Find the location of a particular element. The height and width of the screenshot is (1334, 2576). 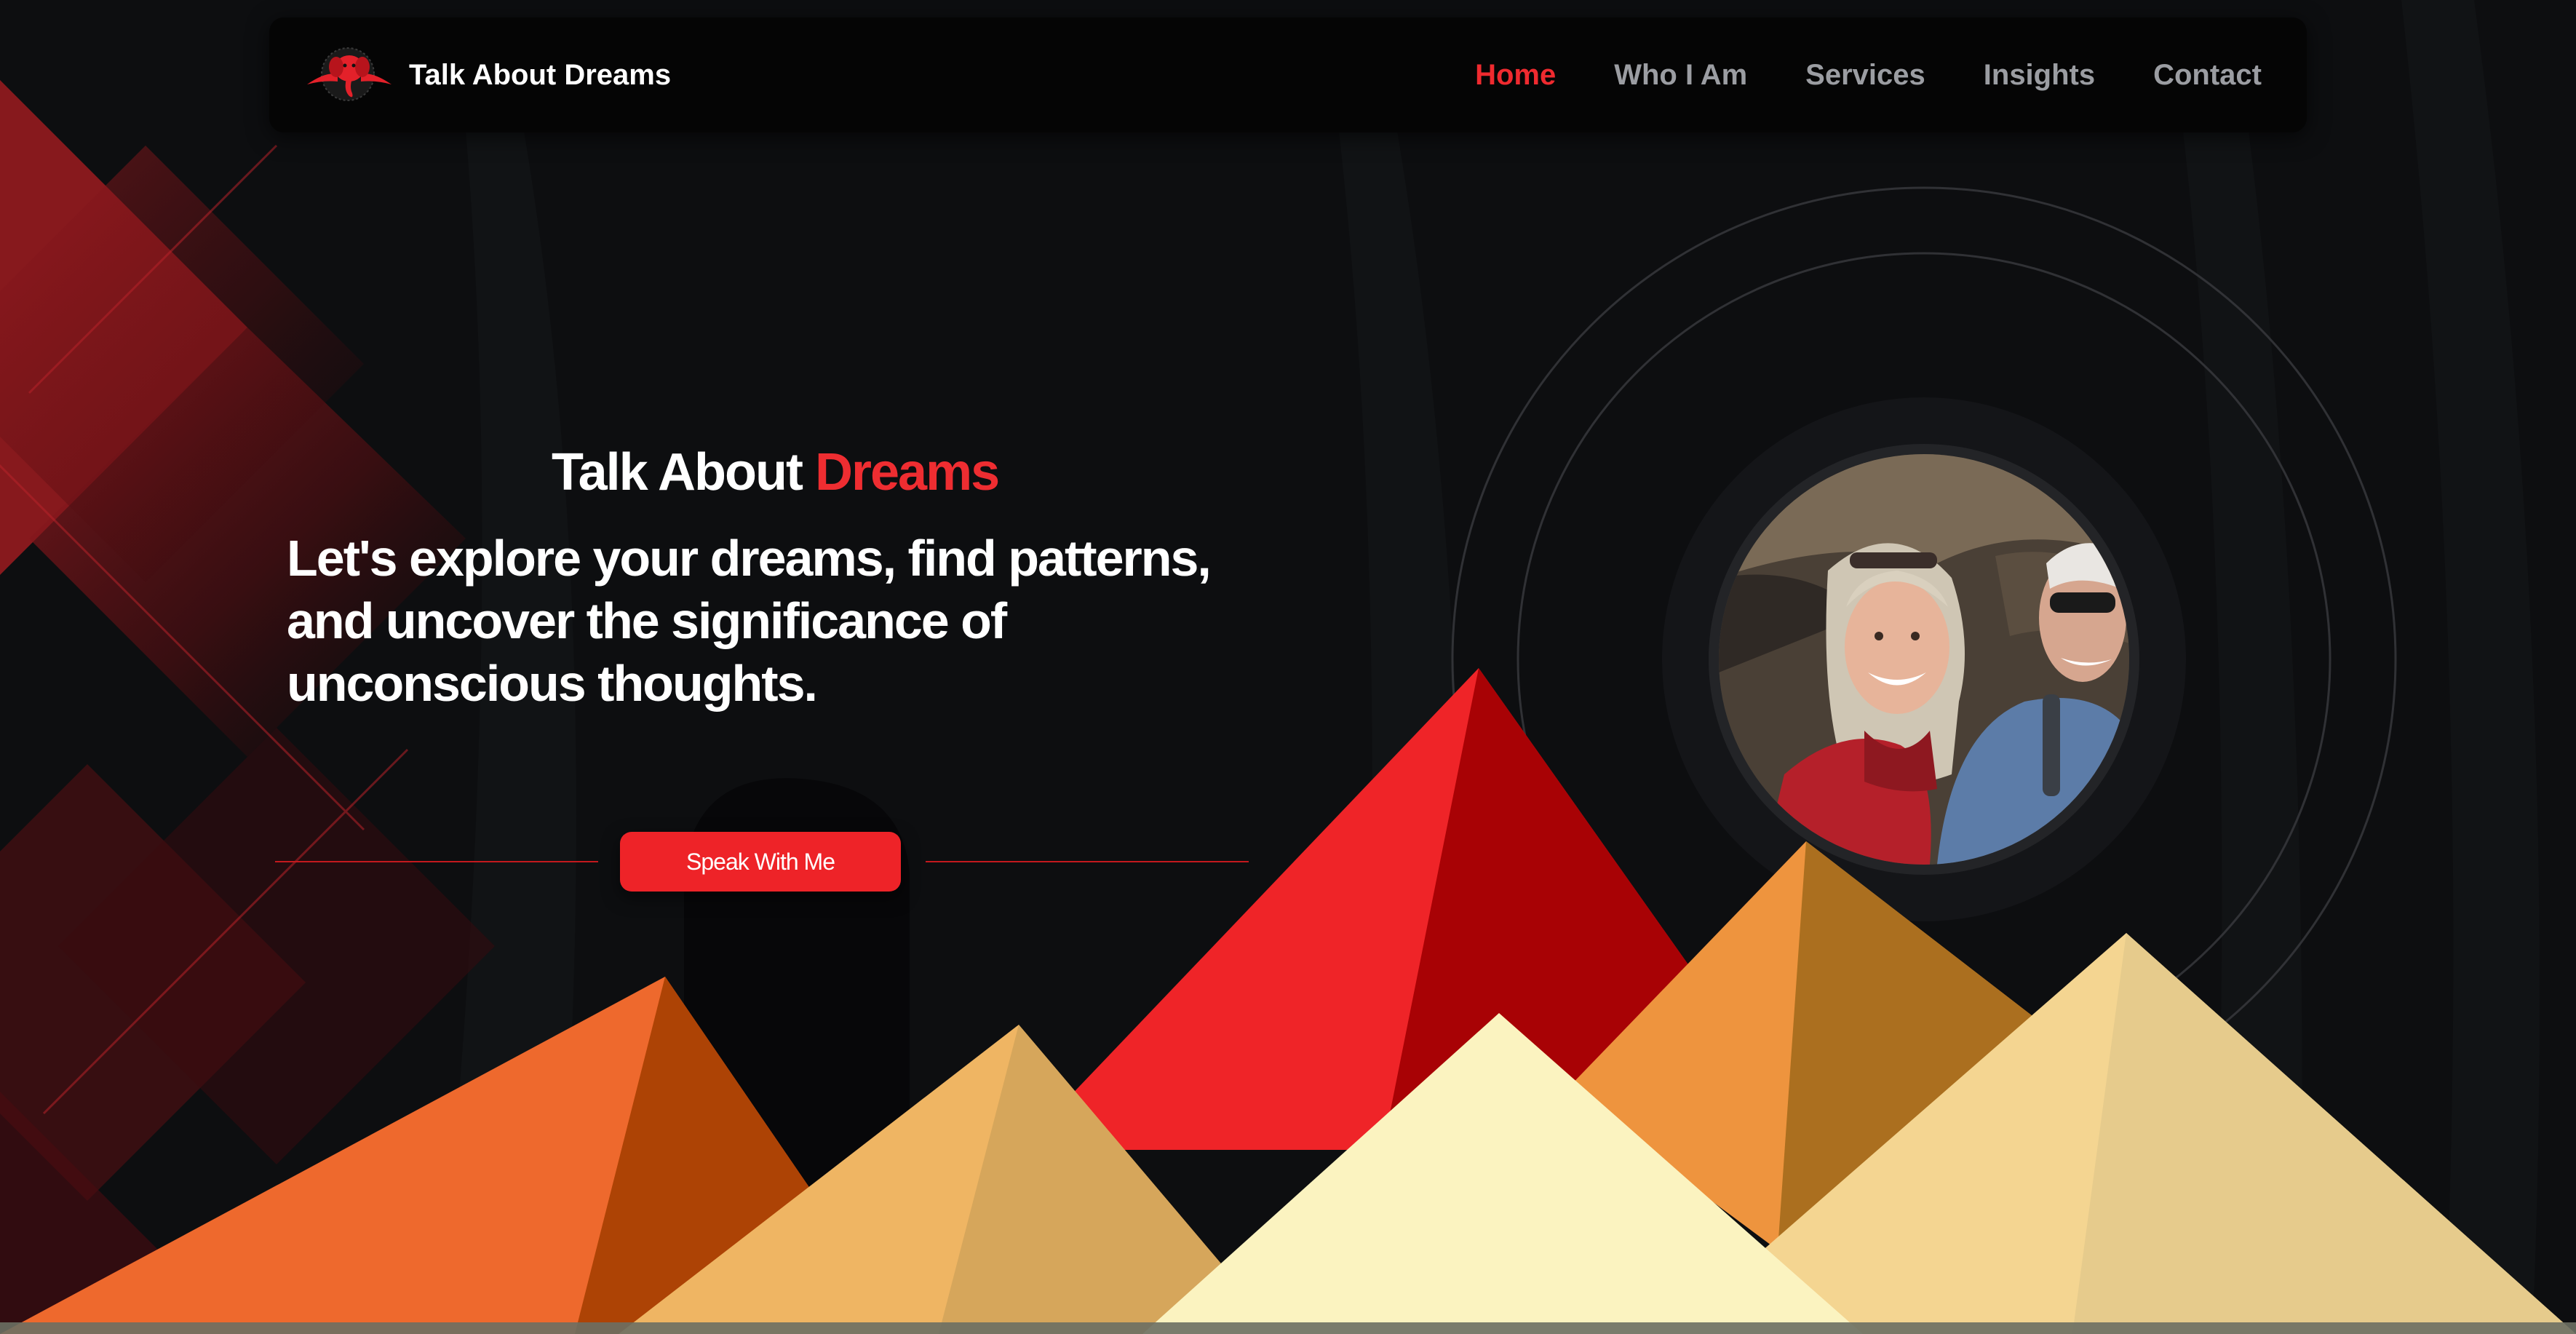

speak-with-me-button: Speak With Me is located at coordinates (760, 862).